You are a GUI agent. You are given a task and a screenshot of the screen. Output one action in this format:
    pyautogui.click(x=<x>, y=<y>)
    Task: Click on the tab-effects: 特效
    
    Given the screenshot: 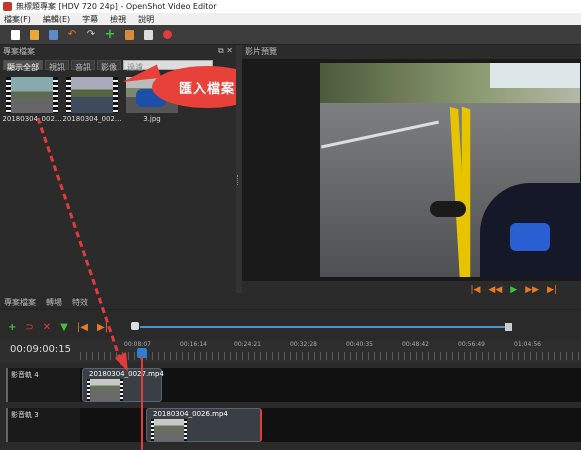 What is the action you would take?
    pyautogui.click(x=80, y=302)
    